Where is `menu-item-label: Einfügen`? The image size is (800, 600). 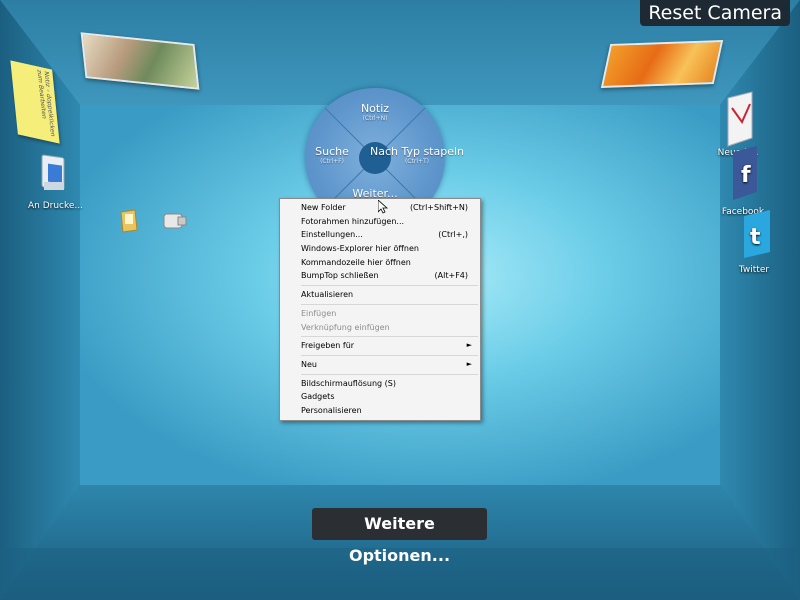 menu-item-label: Einfügen is located at coordinates (319, 313).